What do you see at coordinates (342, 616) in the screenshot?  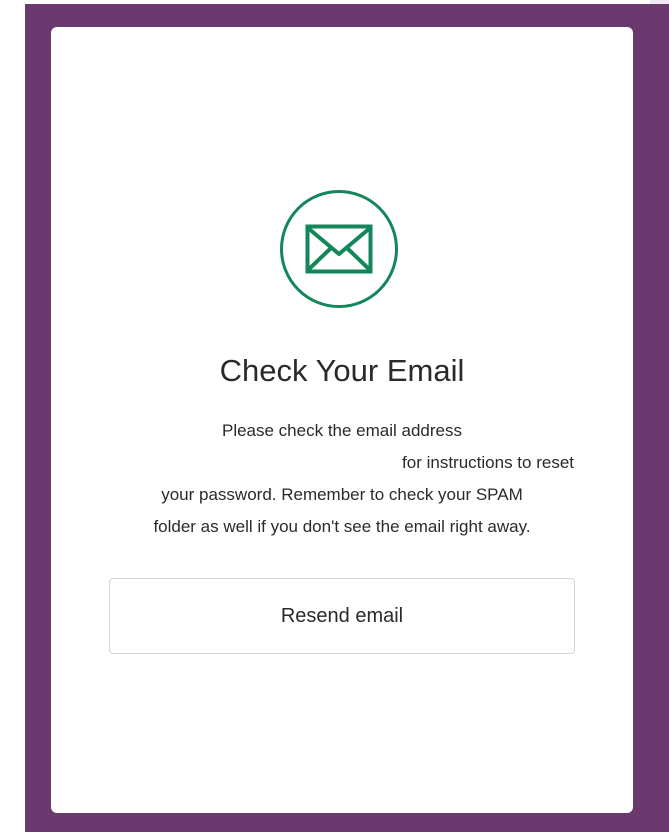 I see `resend-email-button: Resend email` at bounding box center [342, 616].